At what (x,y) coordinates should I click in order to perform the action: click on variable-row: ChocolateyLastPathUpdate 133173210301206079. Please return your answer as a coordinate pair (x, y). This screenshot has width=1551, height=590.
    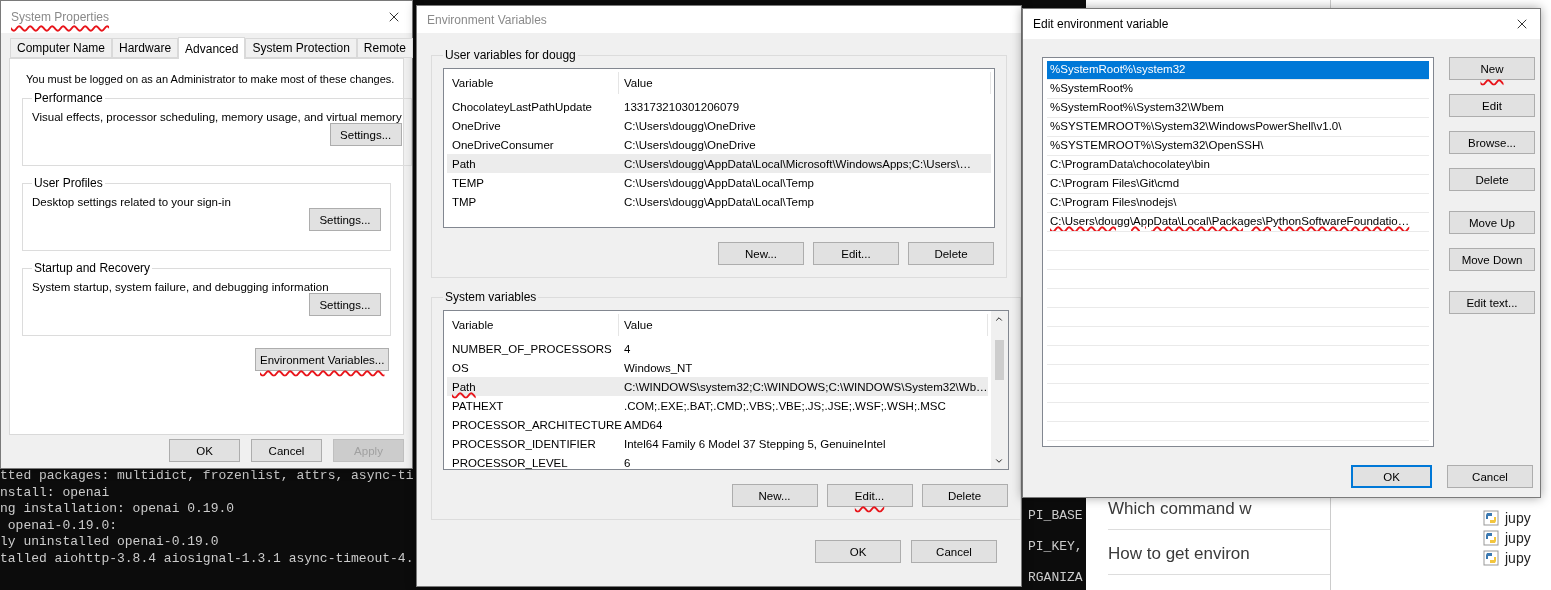
    Looking at the image, I should click on (719, 106).